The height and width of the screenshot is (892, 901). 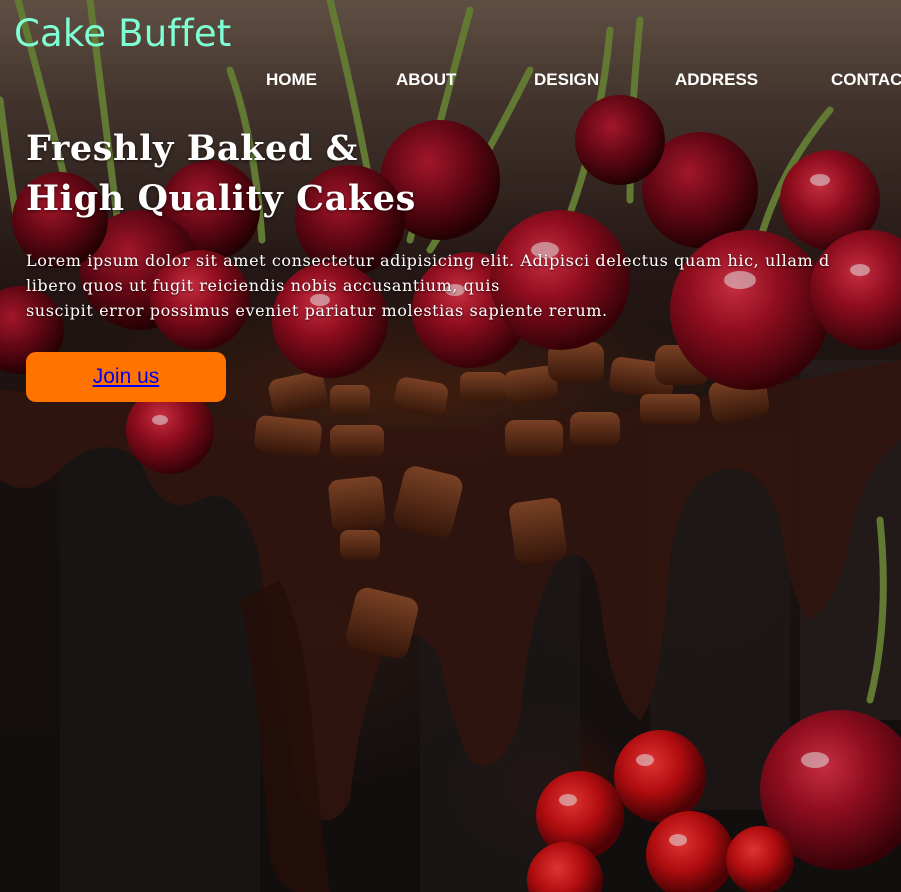 What do you see at coordinates (126, 377) in the screenshot?
I see `join-us-button: Join us` at bounding box center [126, 377].